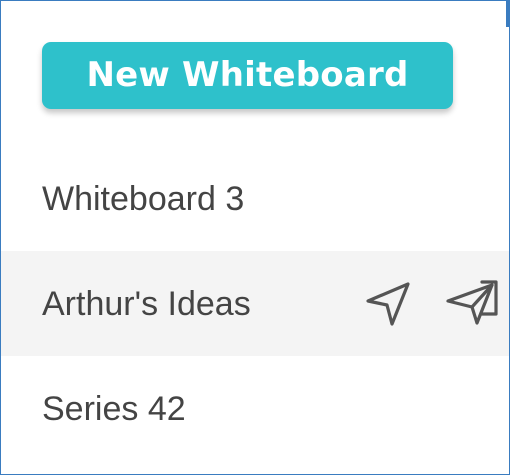  I want to click on list-item-label: Series 42, so click(114, 408).